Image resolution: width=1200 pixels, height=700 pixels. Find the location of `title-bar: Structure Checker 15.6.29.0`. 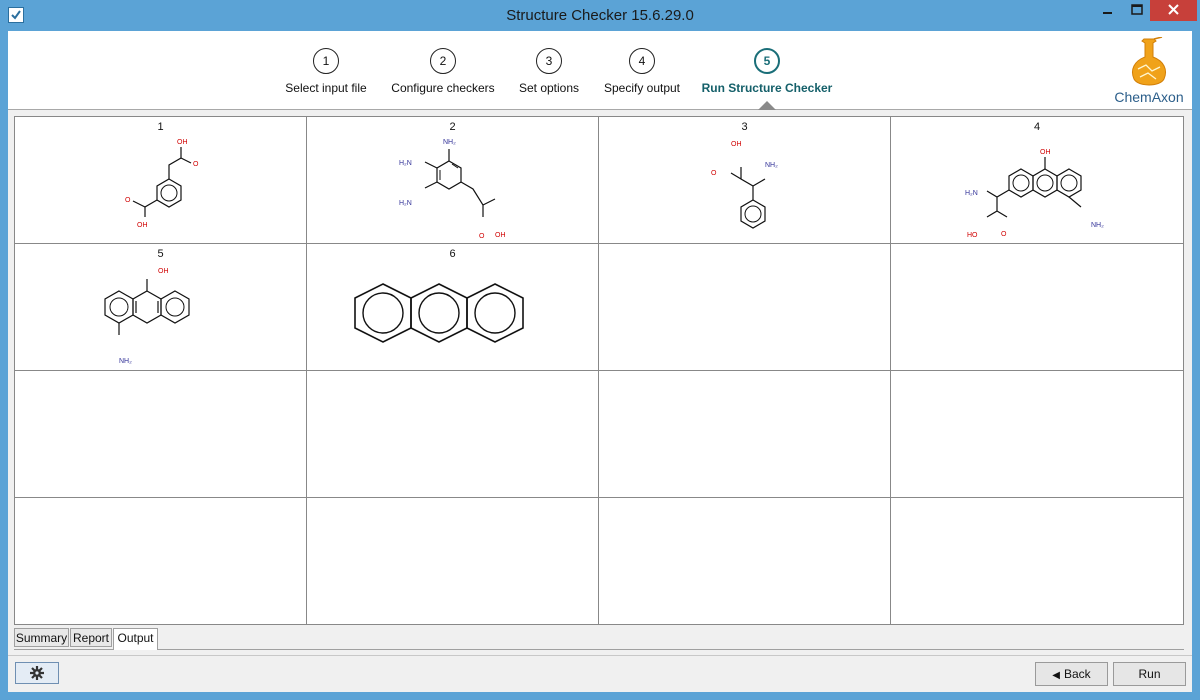

title-bar: Structure Checker 15.6.29.0 is located at coordinates (600, 15).